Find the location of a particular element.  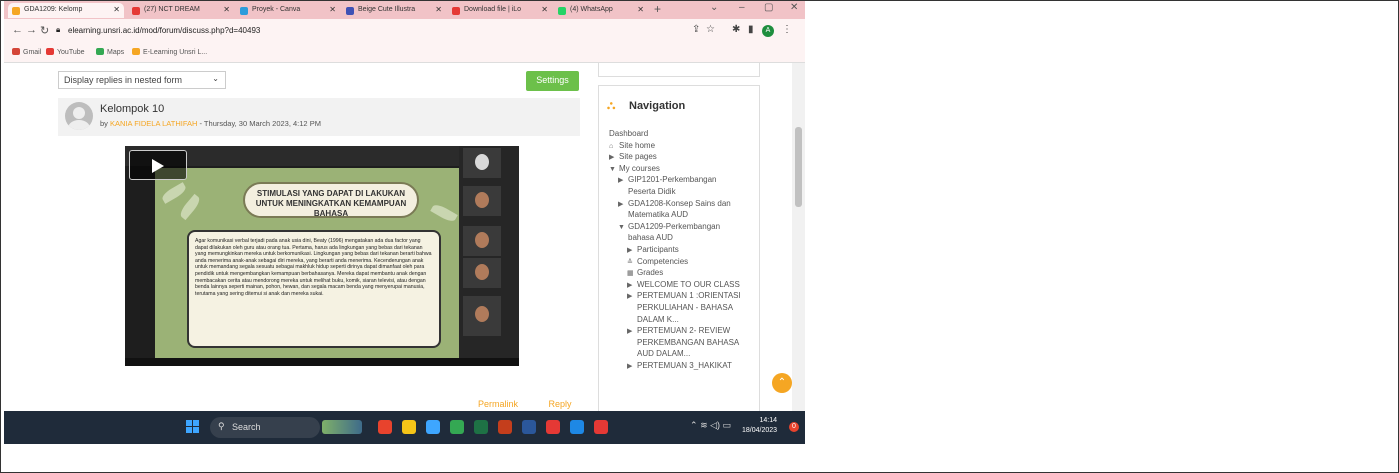

tab-nct-dream: (27) NCT DREAM ✕ is located at coordinates (181, 10).